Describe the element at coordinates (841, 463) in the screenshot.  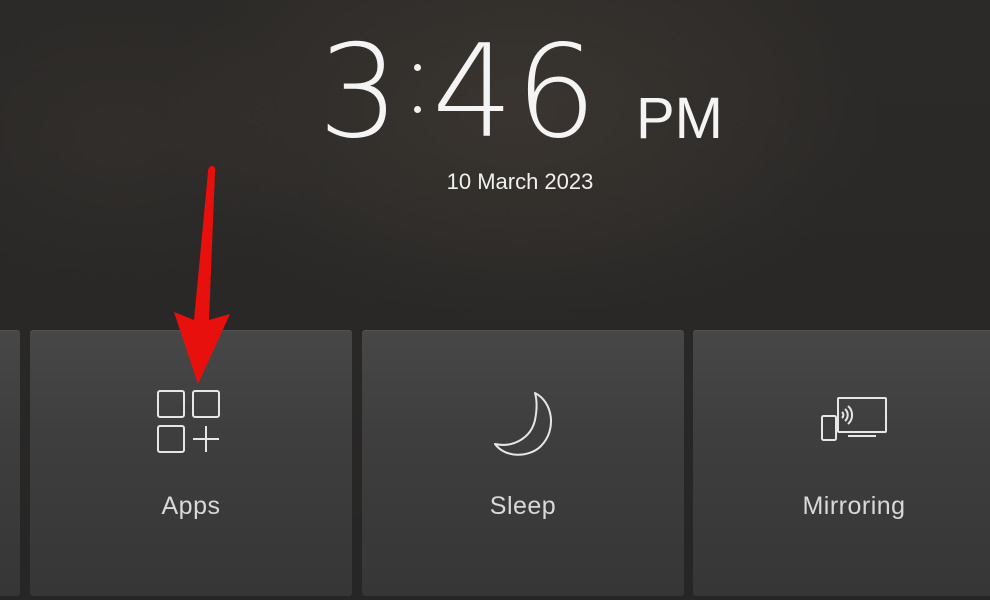
I see `tile-mirroring: Mirroring` at that location.